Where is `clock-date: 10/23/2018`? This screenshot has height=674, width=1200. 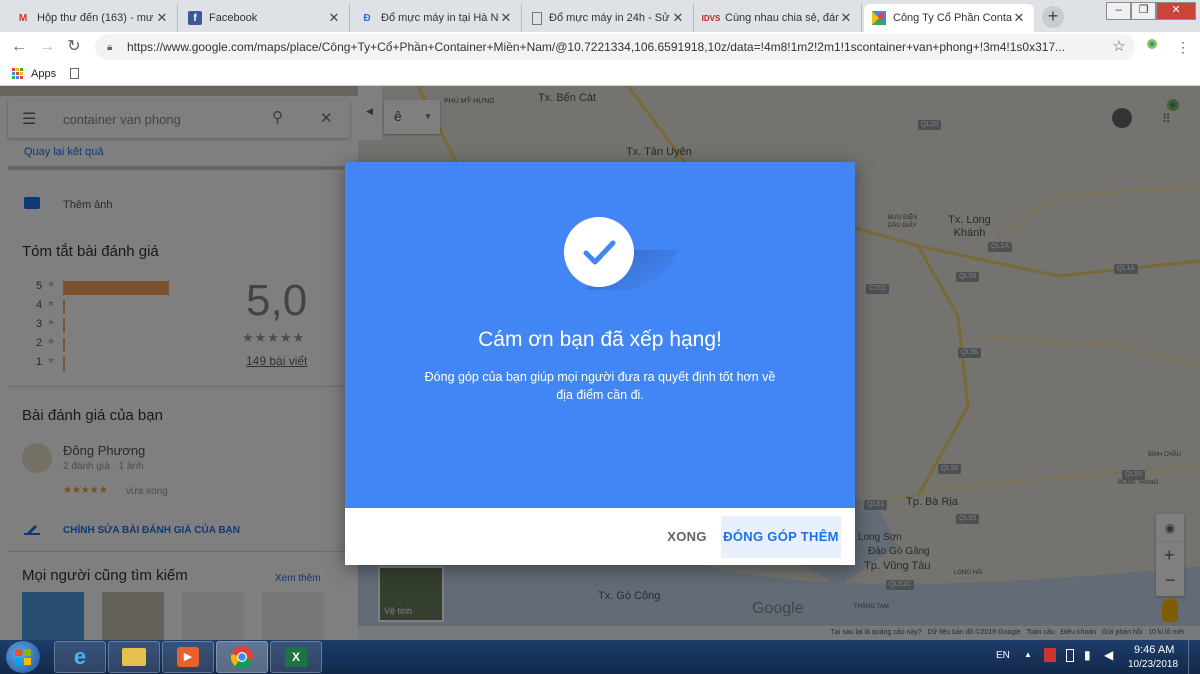
clock-date: 10/23/2018 is located at coordinates (1153, 664).